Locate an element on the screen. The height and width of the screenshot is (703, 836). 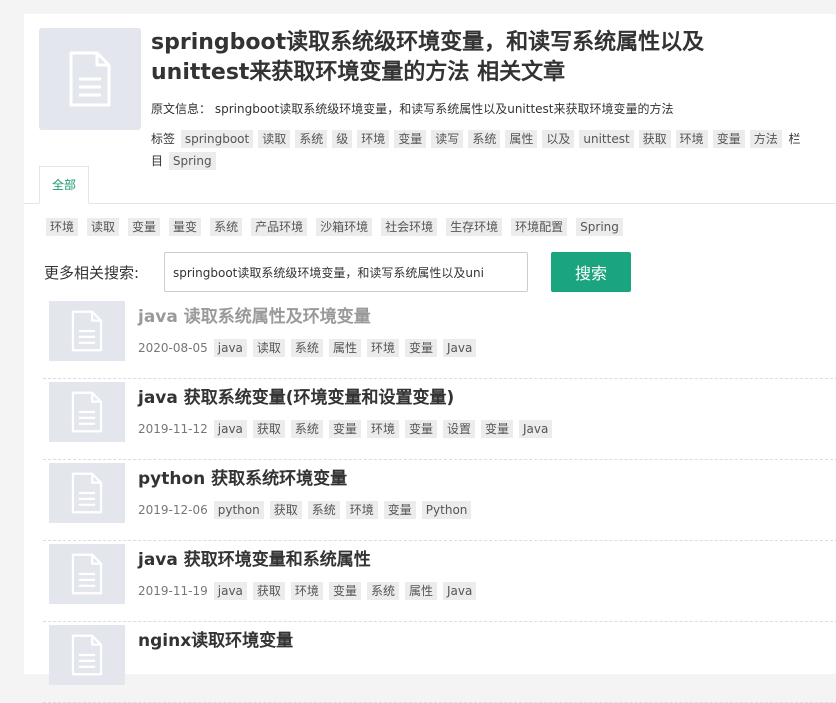
result-tag: 读取 is located at coordinates (268, 348).